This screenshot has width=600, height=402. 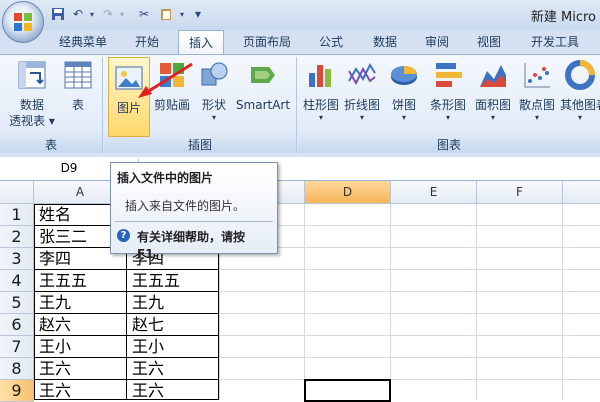 What do you see at coordinates (194, 221) in the screenshot?
I see `tooltip-divider` at bounding box center [194, 221].